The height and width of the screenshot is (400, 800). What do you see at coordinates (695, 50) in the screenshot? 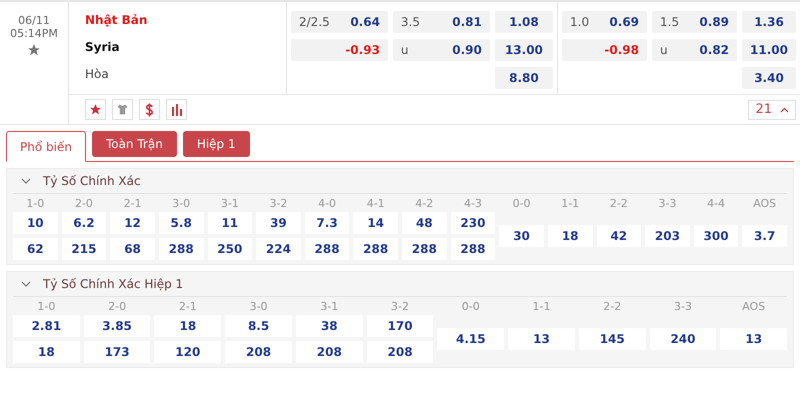
I see `odds-cell: u 0.82` at bounding box center [695, 50].